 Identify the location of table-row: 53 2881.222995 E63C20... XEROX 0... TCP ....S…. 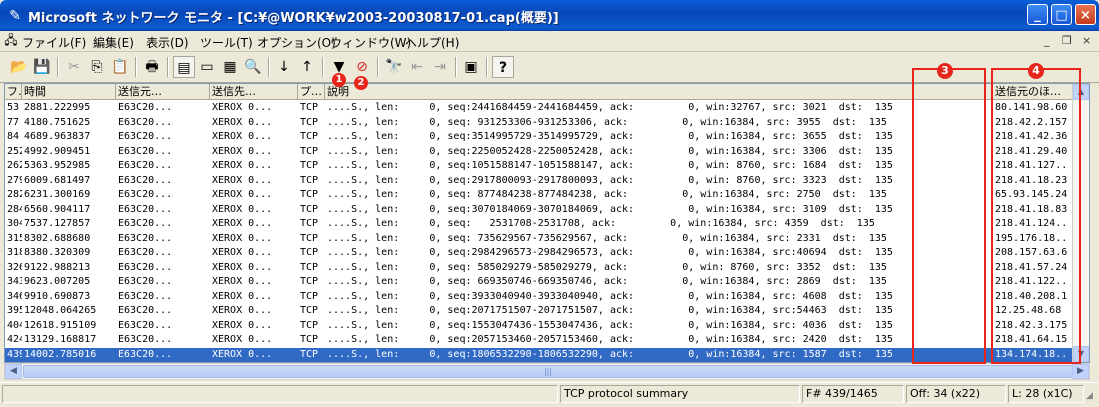
(539, 108).